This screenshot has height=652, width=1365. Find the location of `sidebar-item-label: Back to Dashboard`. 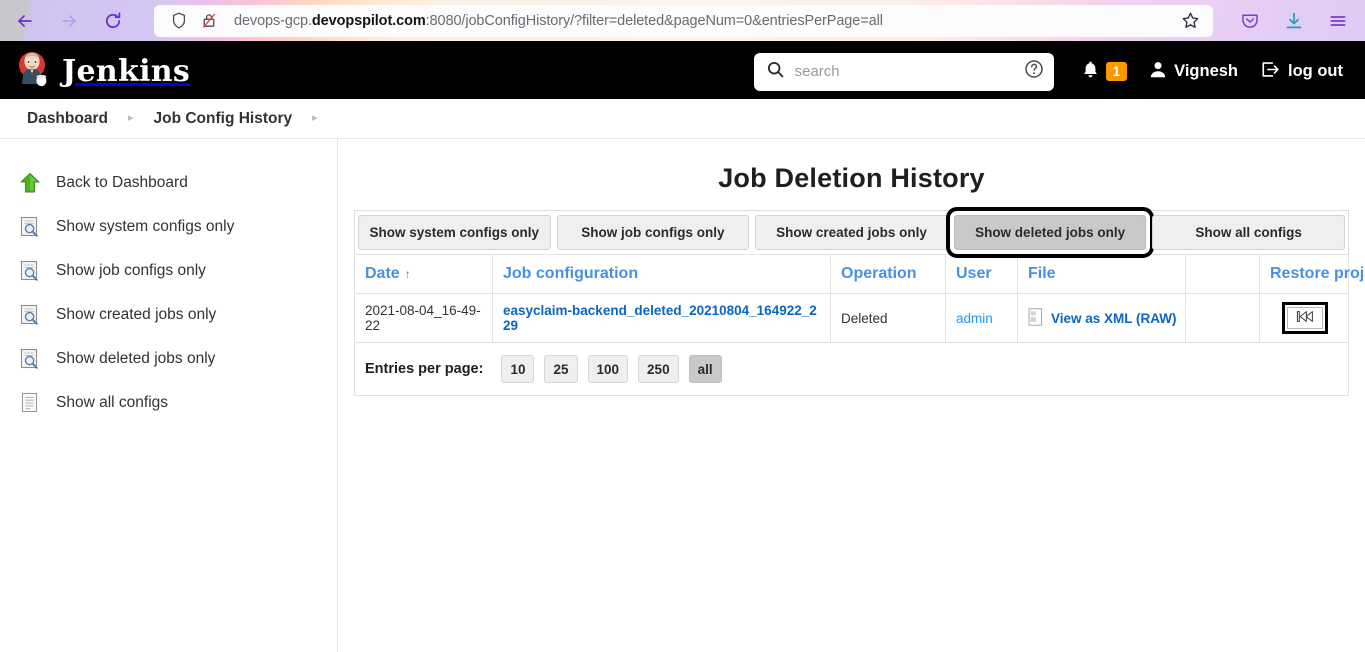

sidebar-item-label: Back to Dashboard is located at coordinates (122, 182).